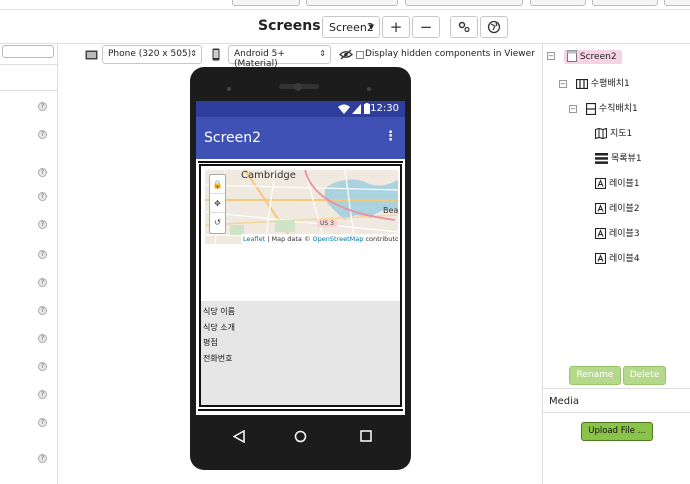 The width and height of the screenshot is (690, 484). What do you see at coordinates (217, 184) in the screenshot?
I see `lock-icon: 🔒` at bounding box center [217, 184].